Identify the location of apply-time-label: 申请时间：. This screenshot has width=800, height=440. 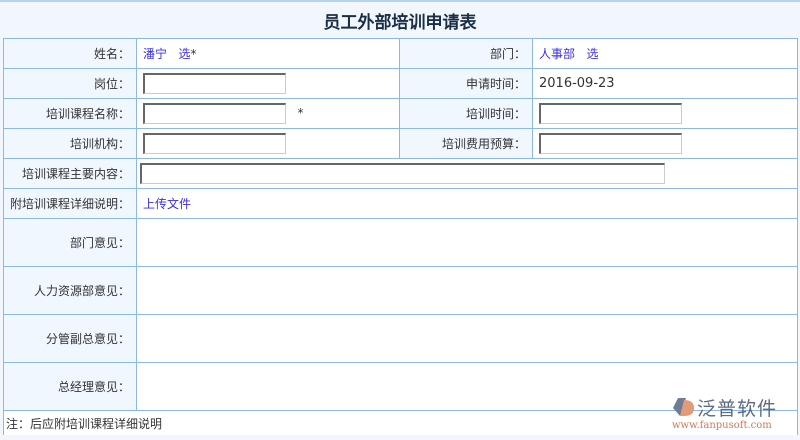
(466, 83).